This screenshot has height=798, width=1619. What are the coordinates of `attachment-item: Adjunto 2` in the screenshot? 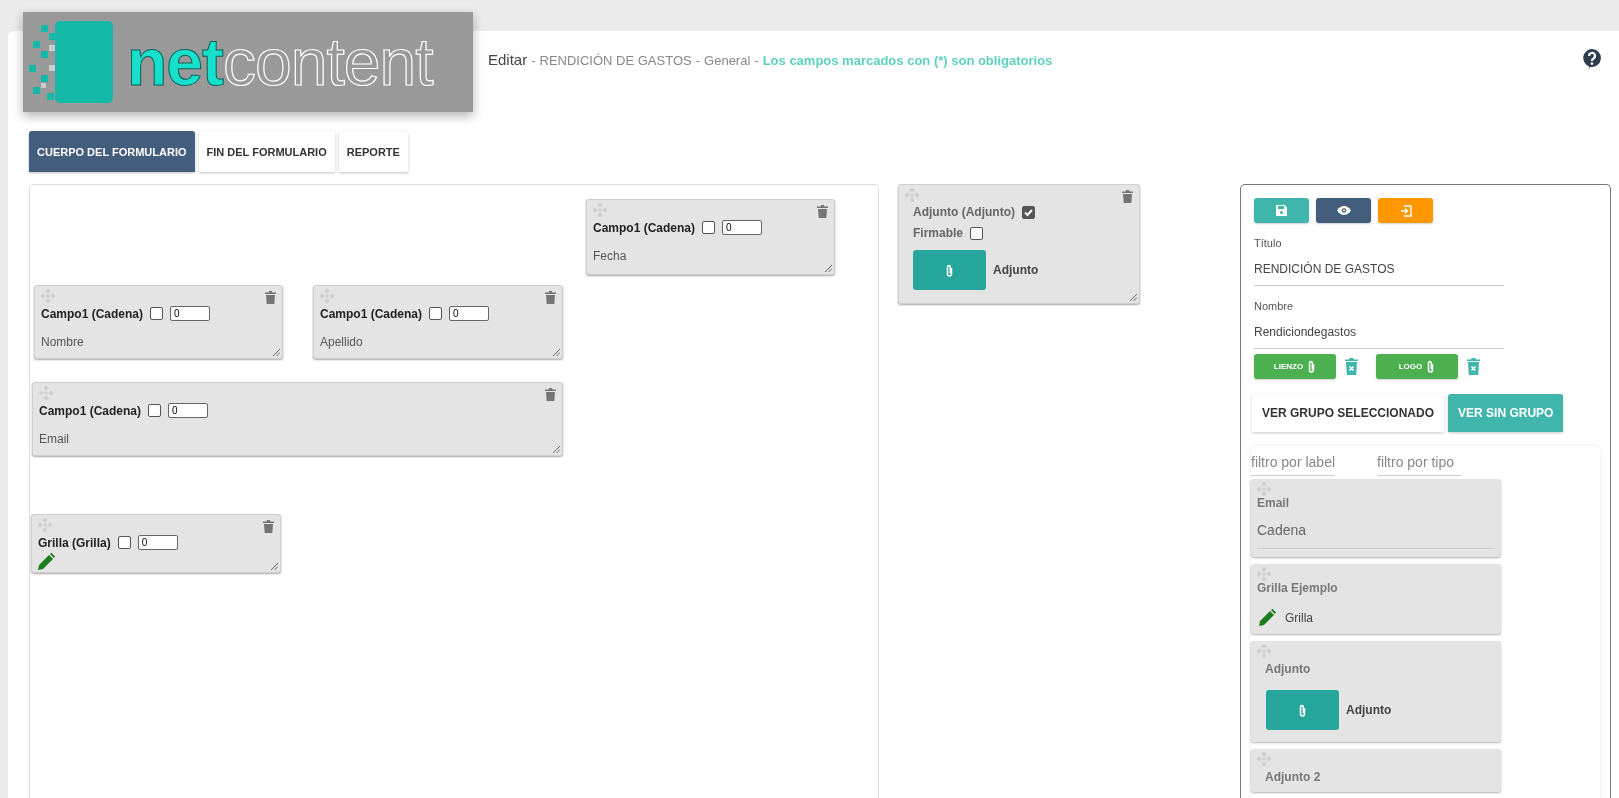 It's located at (1376, 770).